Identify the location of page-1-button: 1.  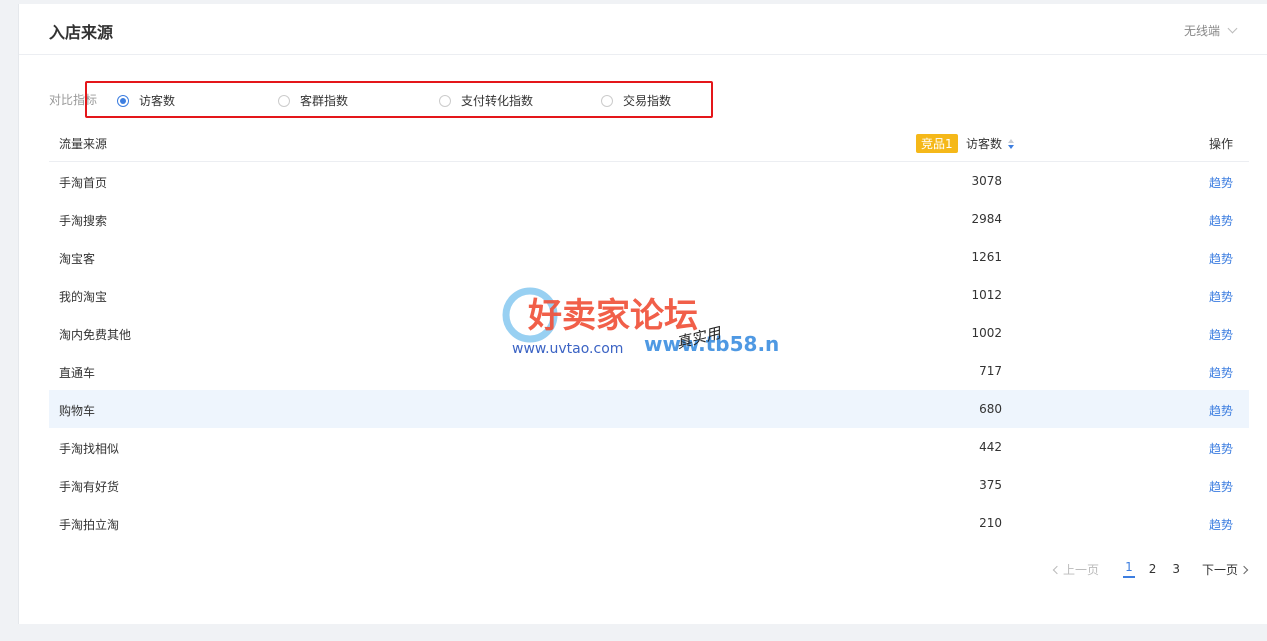
(1129, 569).